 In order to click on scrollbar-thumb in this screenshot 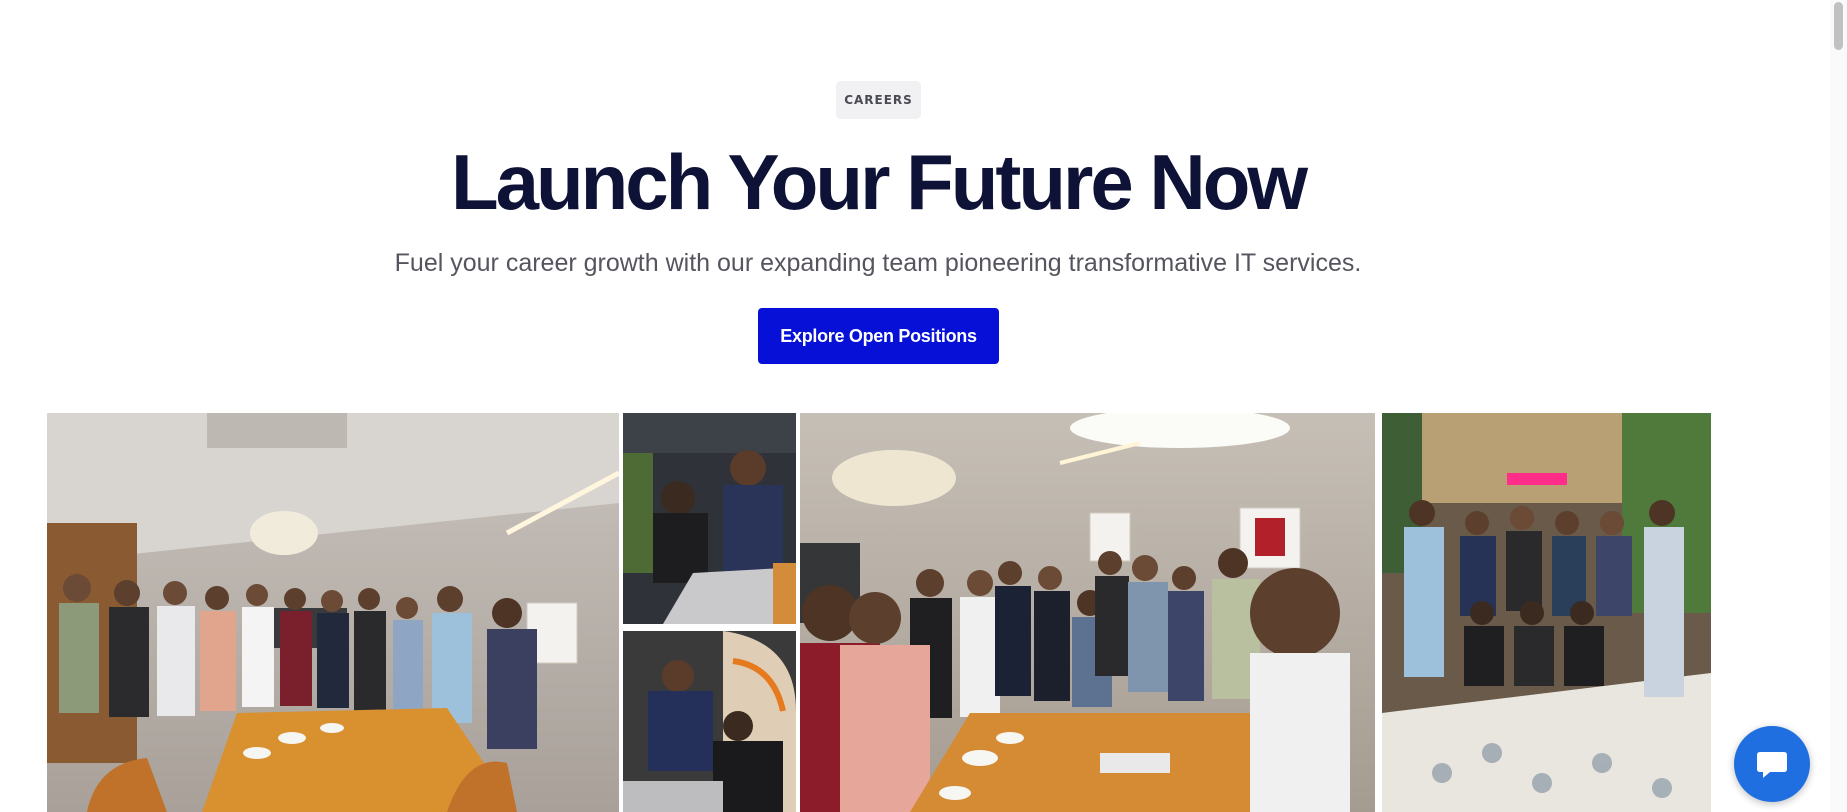, I will do `click(1838, 26)`.